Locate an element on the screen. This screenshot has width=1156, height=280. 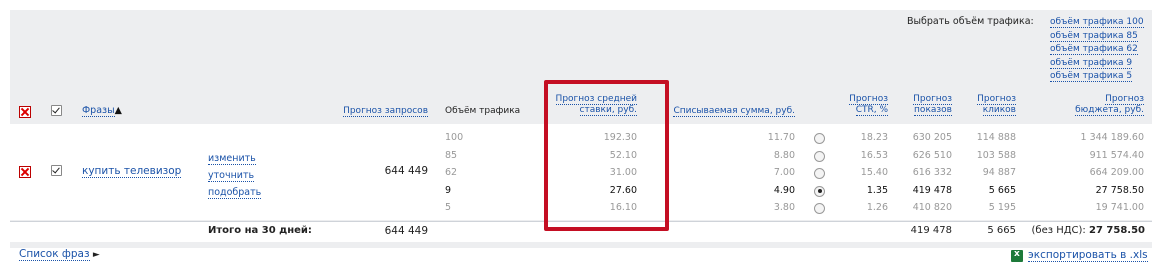
phrase-queries: 644 449 is located at coordinates (406, 171).